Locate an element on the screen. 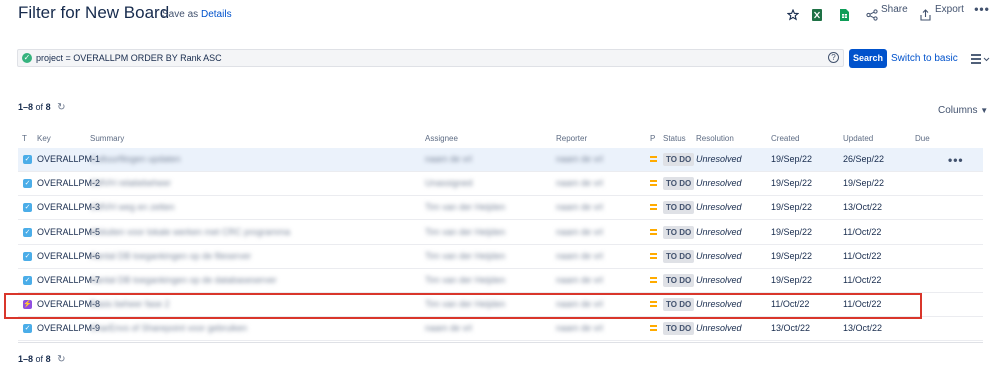 The image size is (999, 383). switch-to-basic-link: Switch to basic is located at coordinates (924, 58).